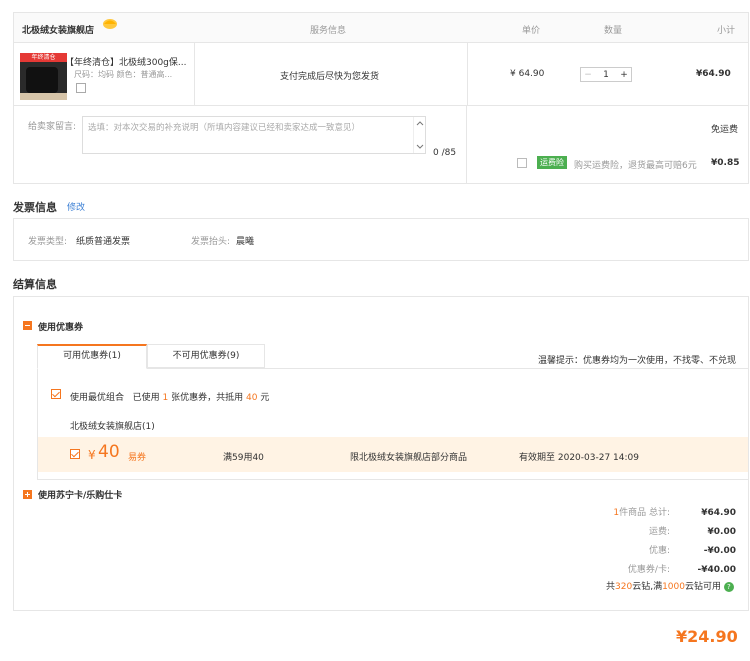  Describe the element at coordinates (648, 570) in the screenshot. I see `coupon-deduct-label: 优惠券/卡:` at that location.